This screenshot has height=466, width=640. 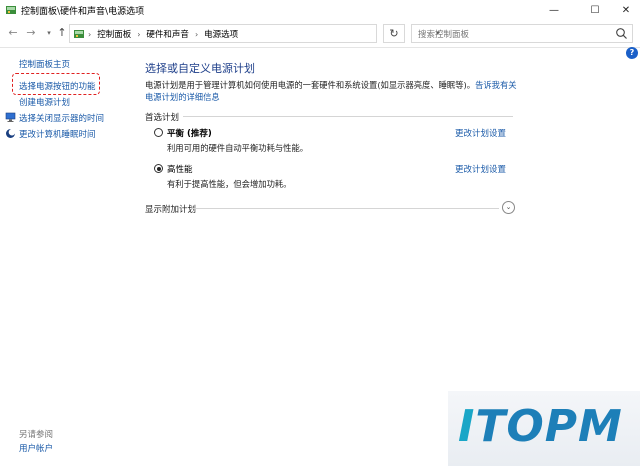 I want to click on forward-button: →, so click(x=31, y=33).